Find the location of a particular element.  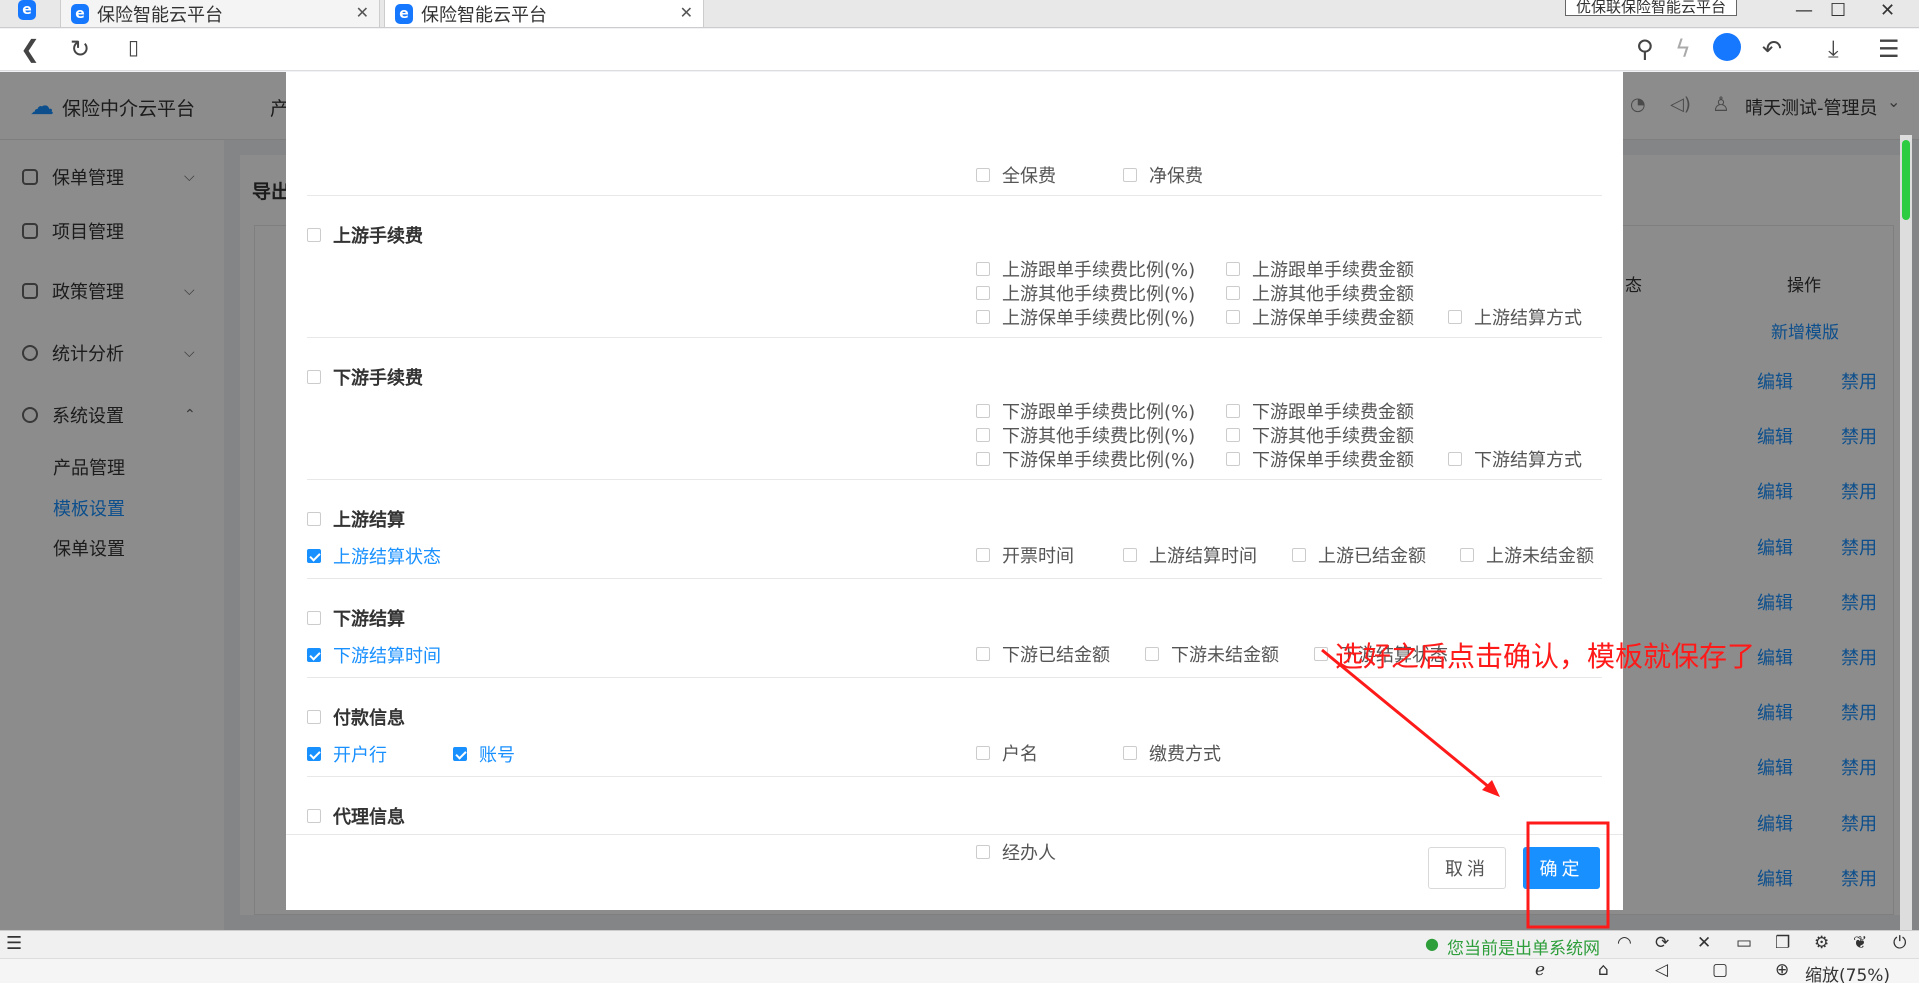

browser-e-icon is located at coordinates (1727, 47).